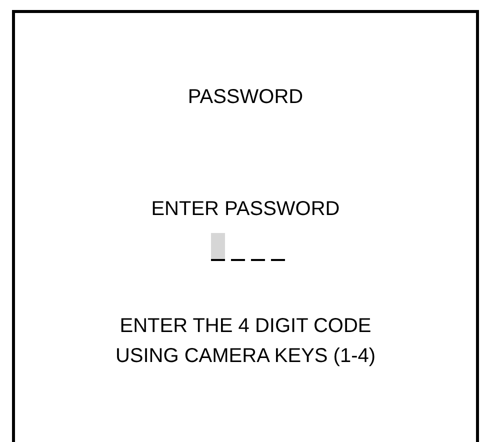  I want to click on digit-slot, so click(217, 247).